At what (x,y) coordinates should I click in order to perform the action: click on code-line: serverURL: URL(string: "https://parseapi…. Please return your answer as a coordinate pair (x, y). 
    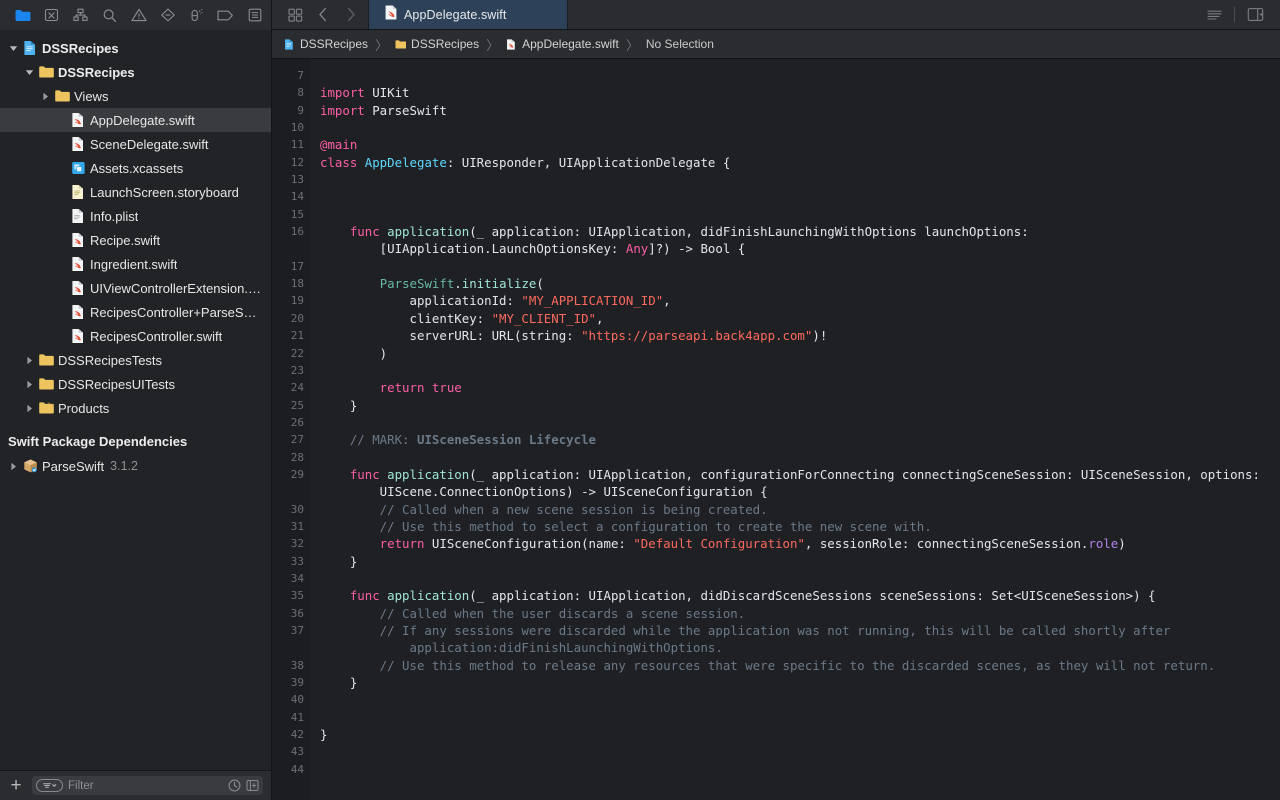
    Looking at the image, I should click on (800, 335).